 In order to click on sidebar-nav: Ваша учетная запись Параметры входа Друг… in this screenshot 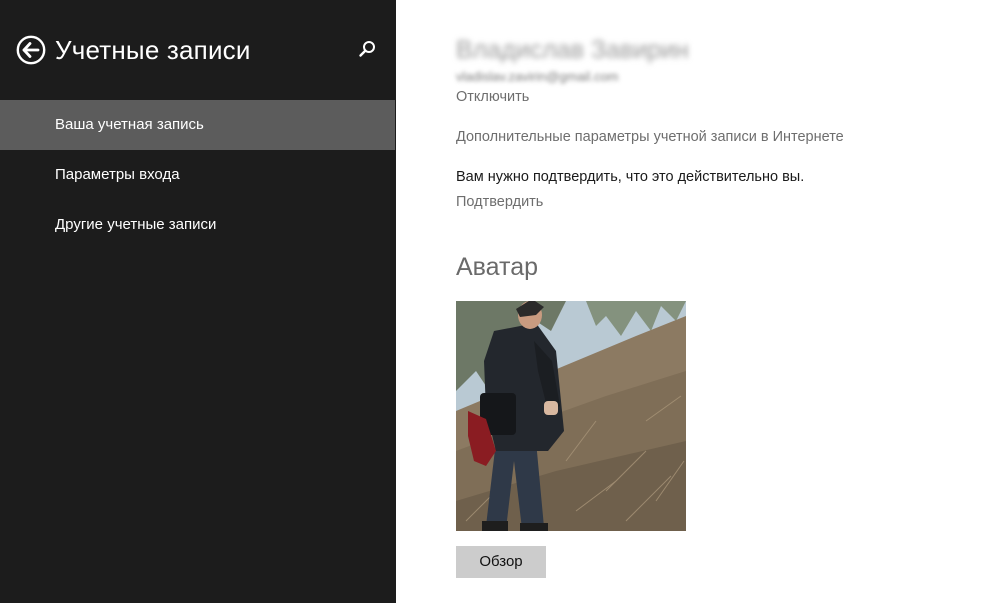, I will do `click(198, 175)`.